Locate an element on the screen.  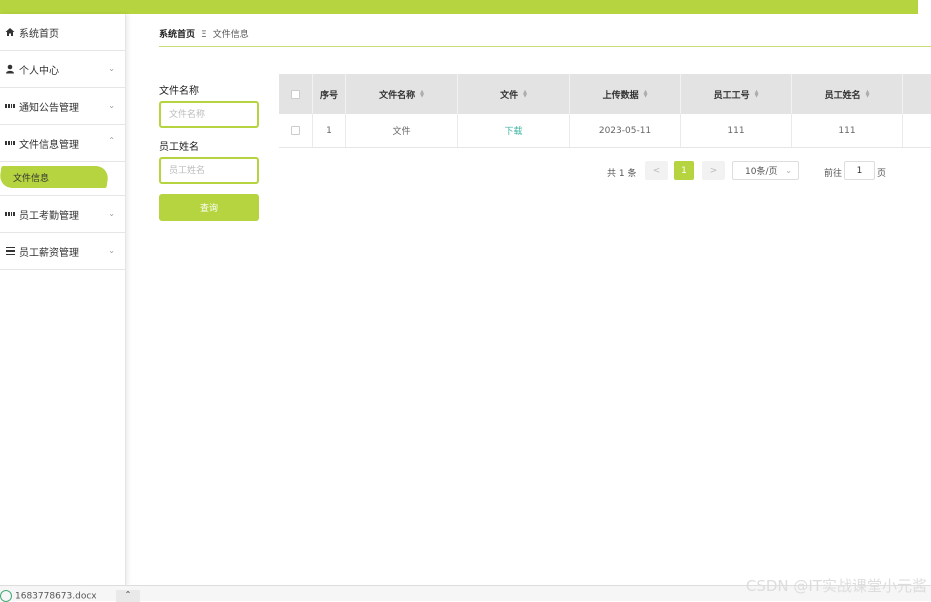
home-icon is located at coordinates (10, 32).